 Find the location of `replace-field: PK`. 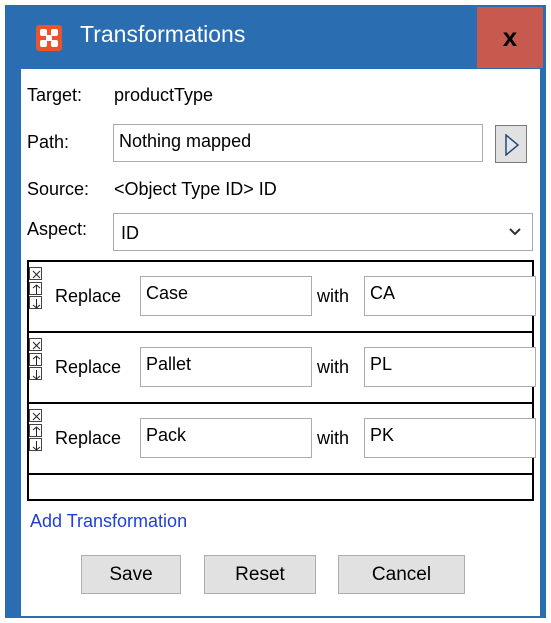

replace-field: PK is located at coordinates (450, 438).